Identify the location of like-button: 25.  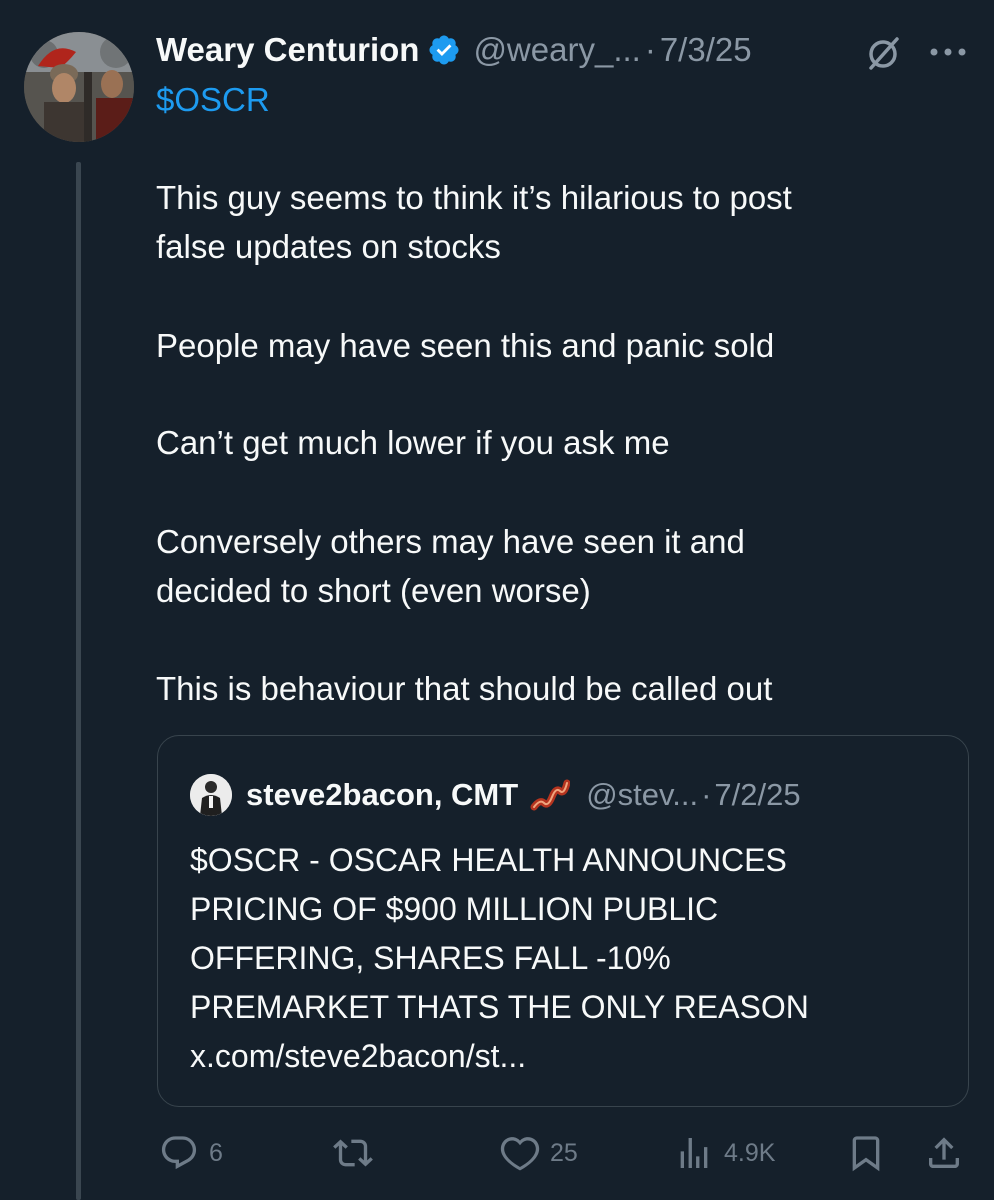
(539, 1153).